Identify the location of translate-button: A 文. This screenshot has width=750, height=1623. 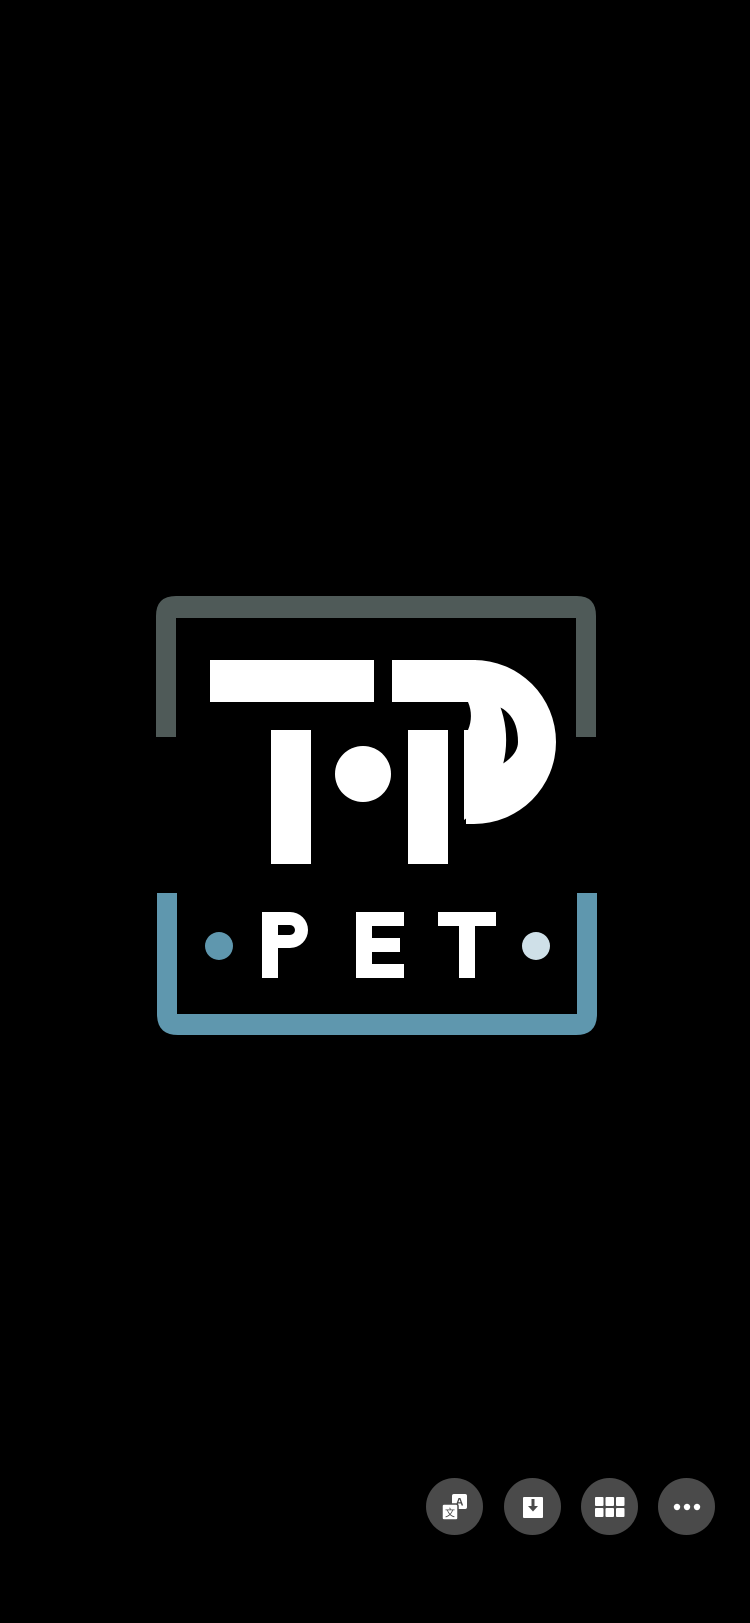
(454, 1506).